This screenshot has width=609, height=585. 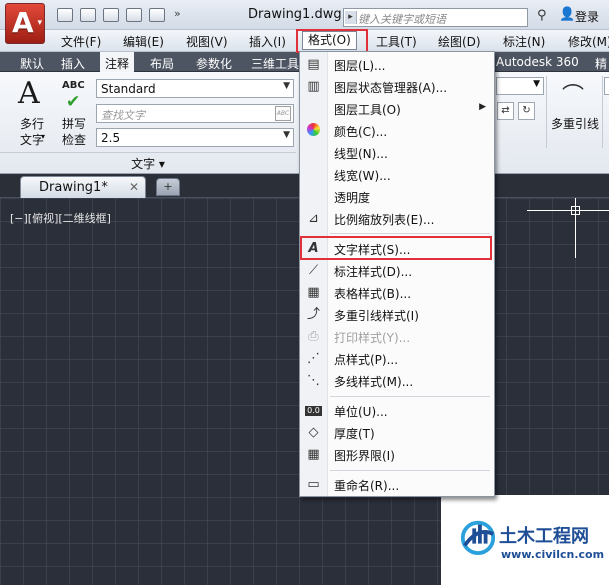 I want to click on check-mark-icon: ✔, so click(x=73, y=102).